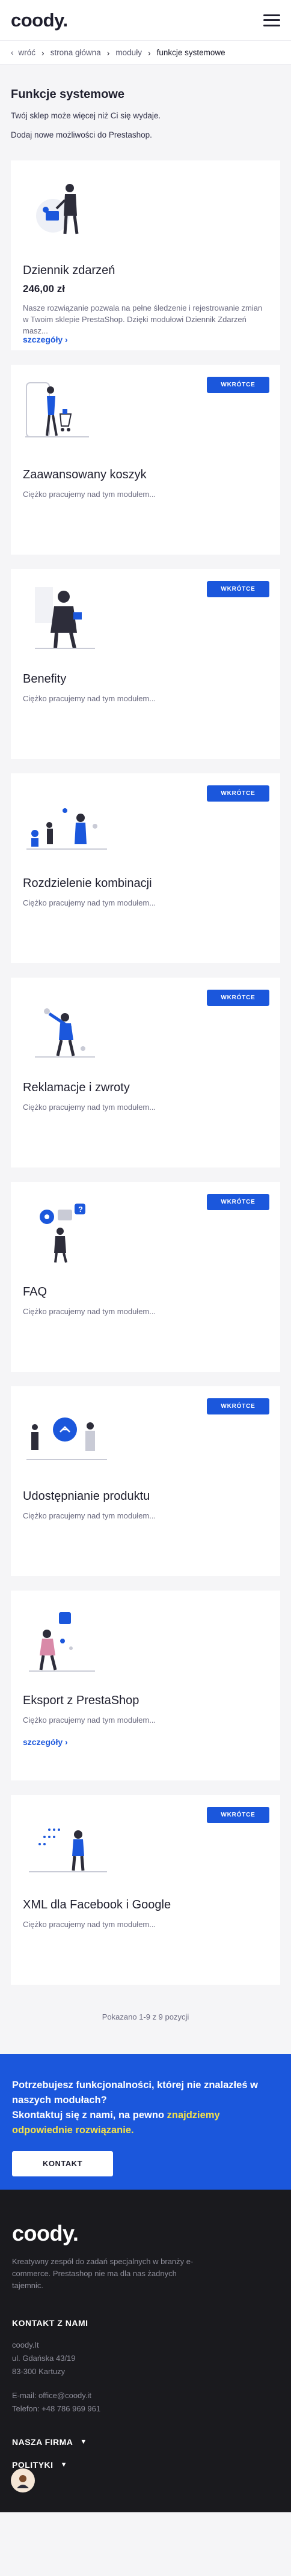  Describe the element at coordinates (57, 409) in the screenshot. I see `cart-illustration` at that location.